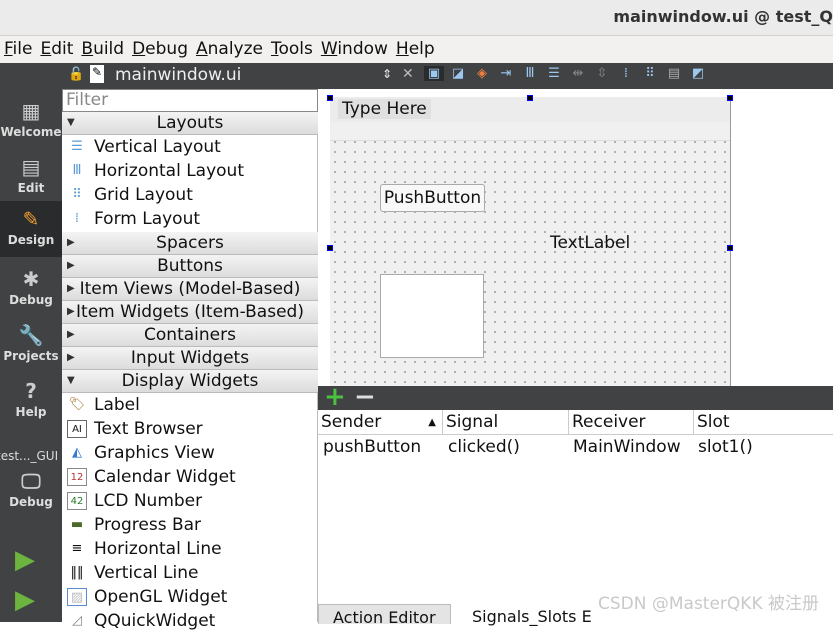  I want to click on widget-text-browser: AI Text Browser, so click(190, 429).